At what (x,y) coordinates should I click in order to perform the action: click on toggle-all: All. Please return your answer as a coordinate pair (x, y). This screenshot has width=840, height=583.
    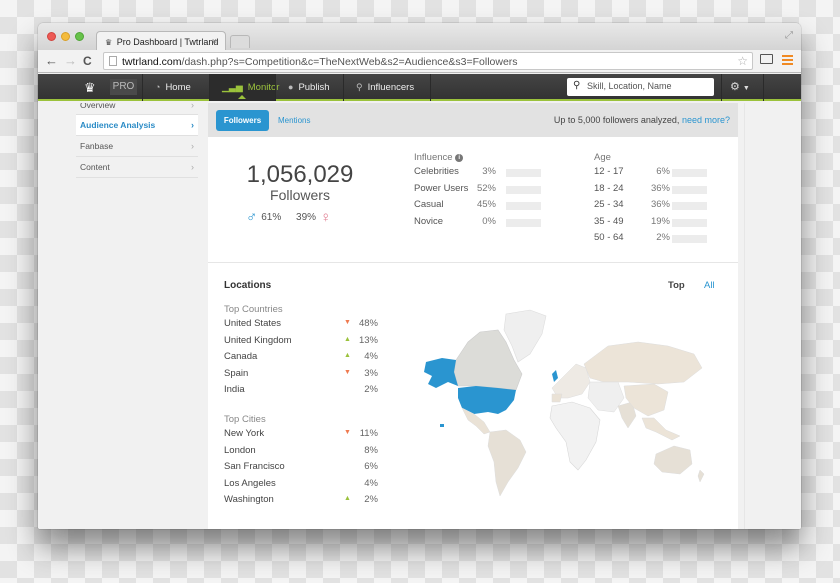
    Looking at the image, I should click on (709, 285).